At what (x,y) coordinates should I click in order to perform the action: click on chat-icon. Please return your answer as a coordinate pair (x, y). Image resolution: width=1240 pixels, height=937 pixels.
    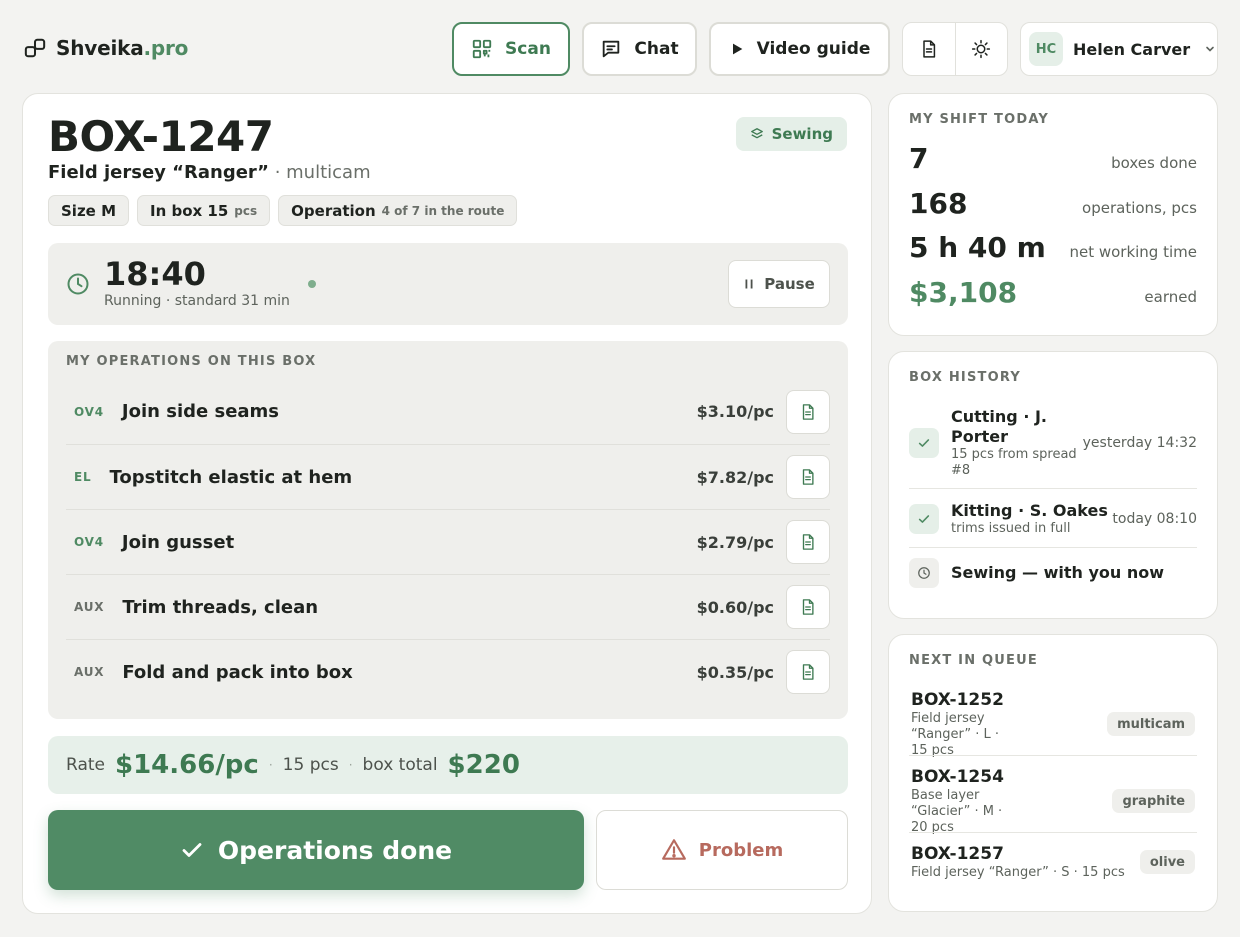
    Looking at the image, I should click on (611, 49).